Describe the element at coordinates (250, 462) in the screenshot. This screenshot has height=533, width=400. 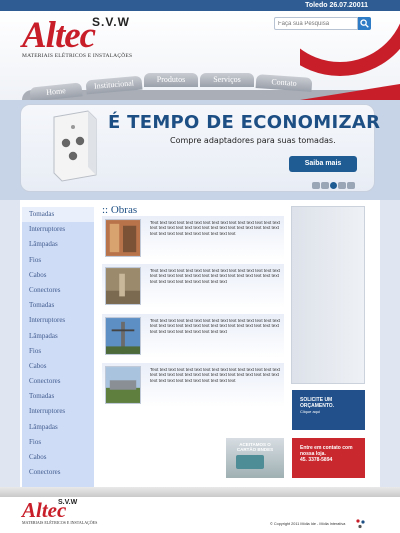
I see `card-icon` at that location.